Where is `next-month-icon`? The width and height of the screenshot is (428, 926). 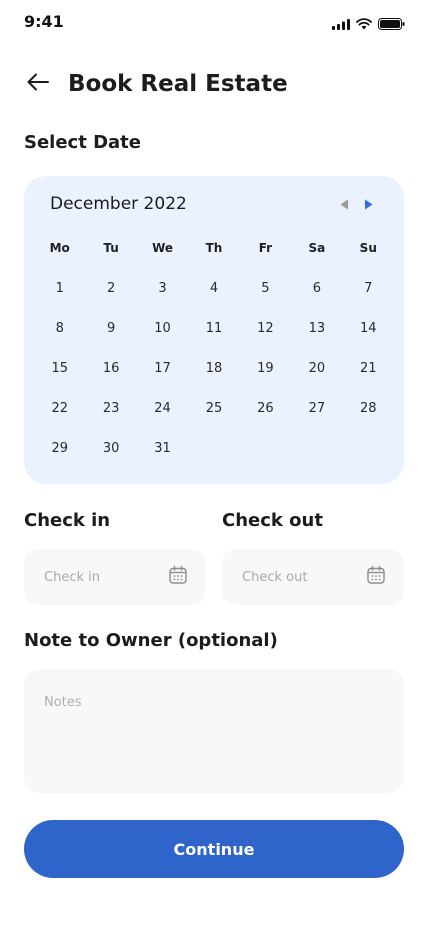 next-month-icon is located at coordinates (369, 204).